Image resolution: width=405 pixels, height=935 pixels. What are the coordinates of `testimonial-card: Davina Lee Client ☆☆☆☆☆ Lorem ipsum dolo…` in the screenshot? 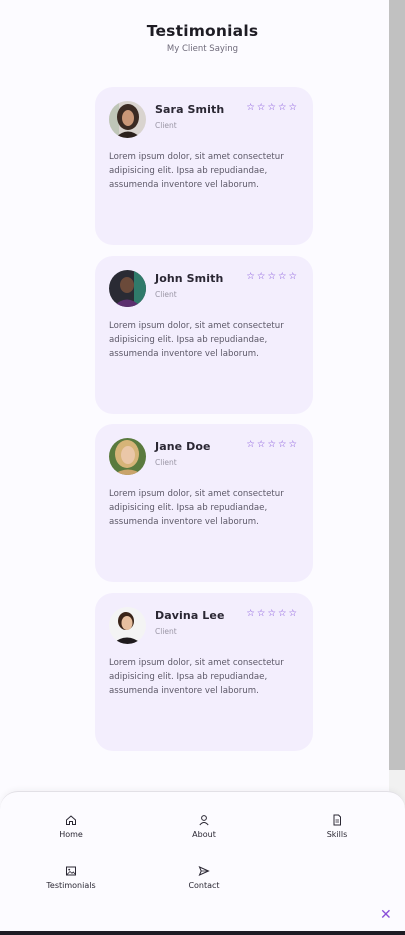 It's located at (204, 672).